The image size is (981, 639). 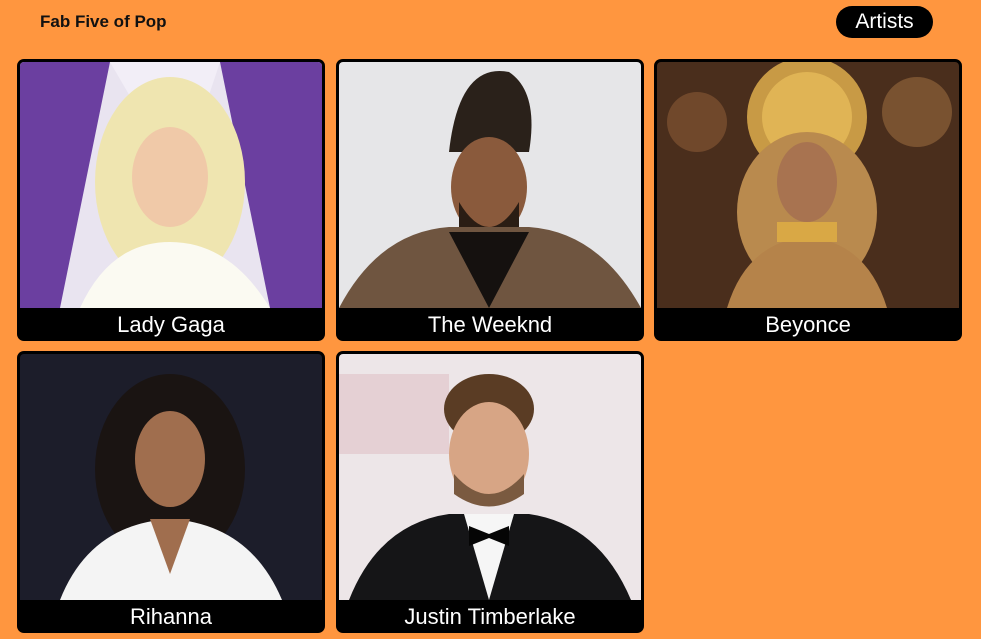 I want to click on artist-name: Rihanna, so click(x=171, y=616).